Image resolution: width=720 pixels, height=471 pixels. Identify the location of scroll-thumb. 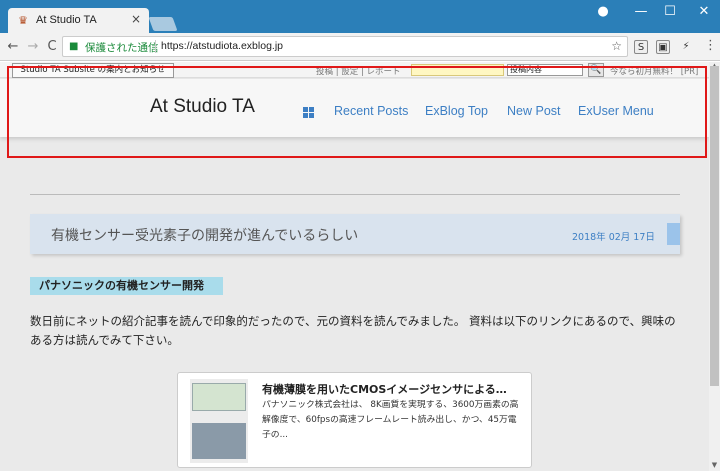
(714, 226).